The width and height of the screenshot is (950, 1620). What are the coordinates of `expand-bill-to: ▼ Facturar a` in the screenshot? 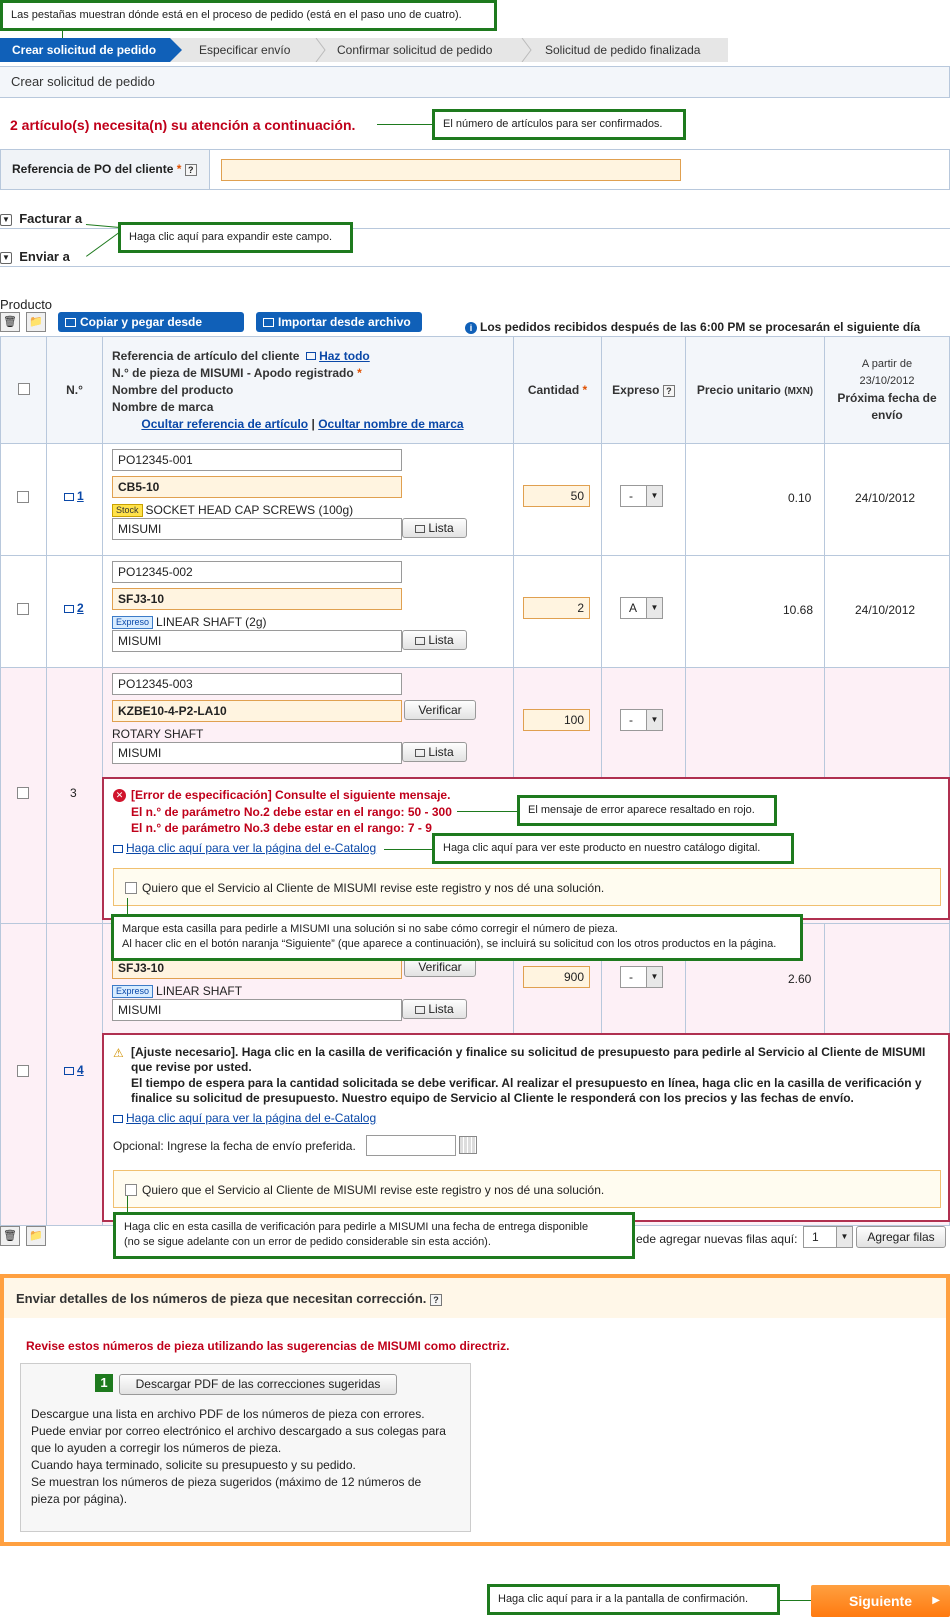 It's located at (41, 218).